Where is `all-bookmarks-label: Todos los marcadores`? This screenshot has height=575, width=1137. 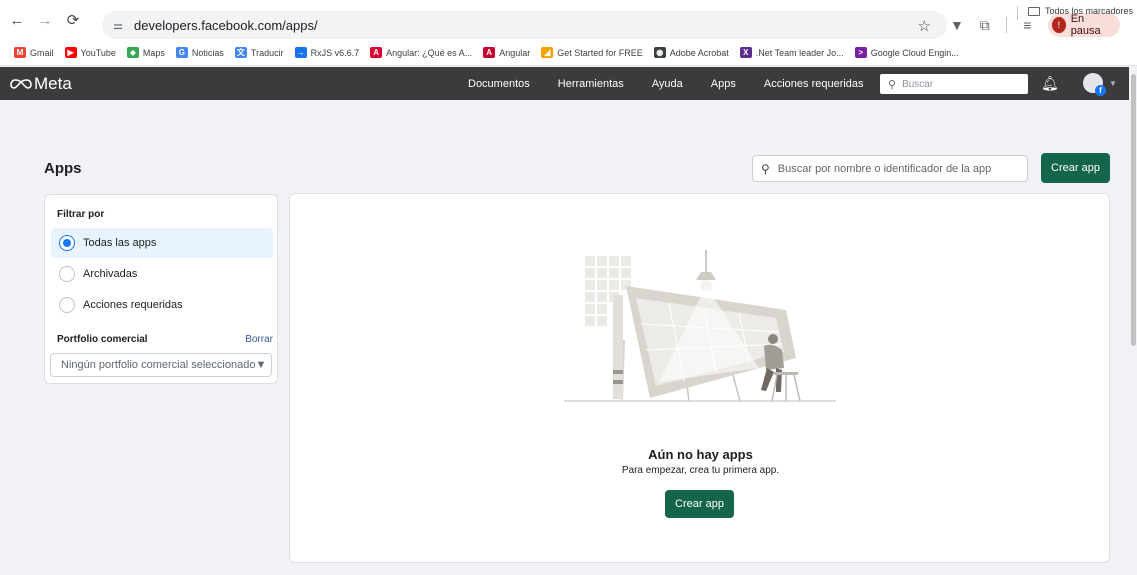 all-bookmarks-label: Todos los marcadores is located at coordinates (1088, 11).